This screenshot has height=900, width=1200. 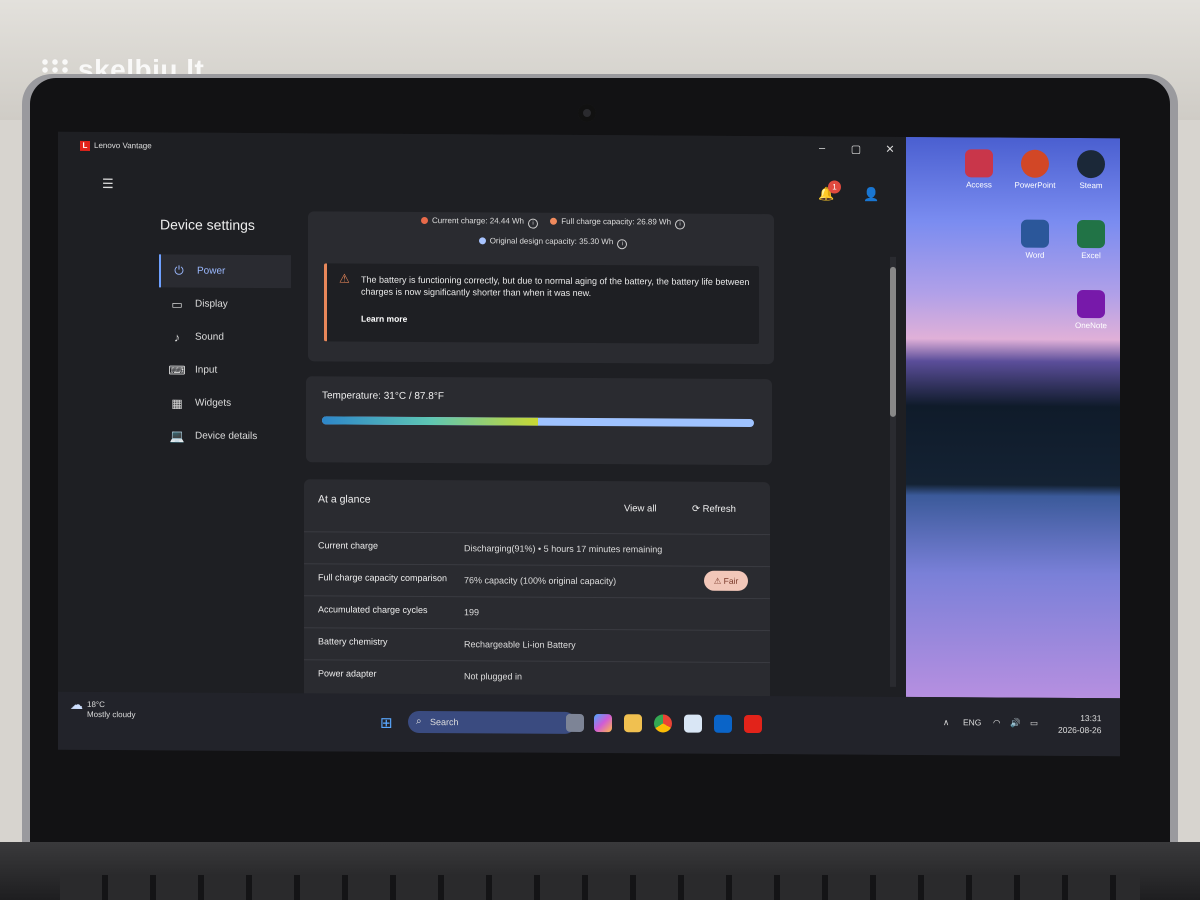 What do you see at coordinates (482, 241) in the screenshot?
I see `design-capacity-dot` at bounding box center [482, 241].